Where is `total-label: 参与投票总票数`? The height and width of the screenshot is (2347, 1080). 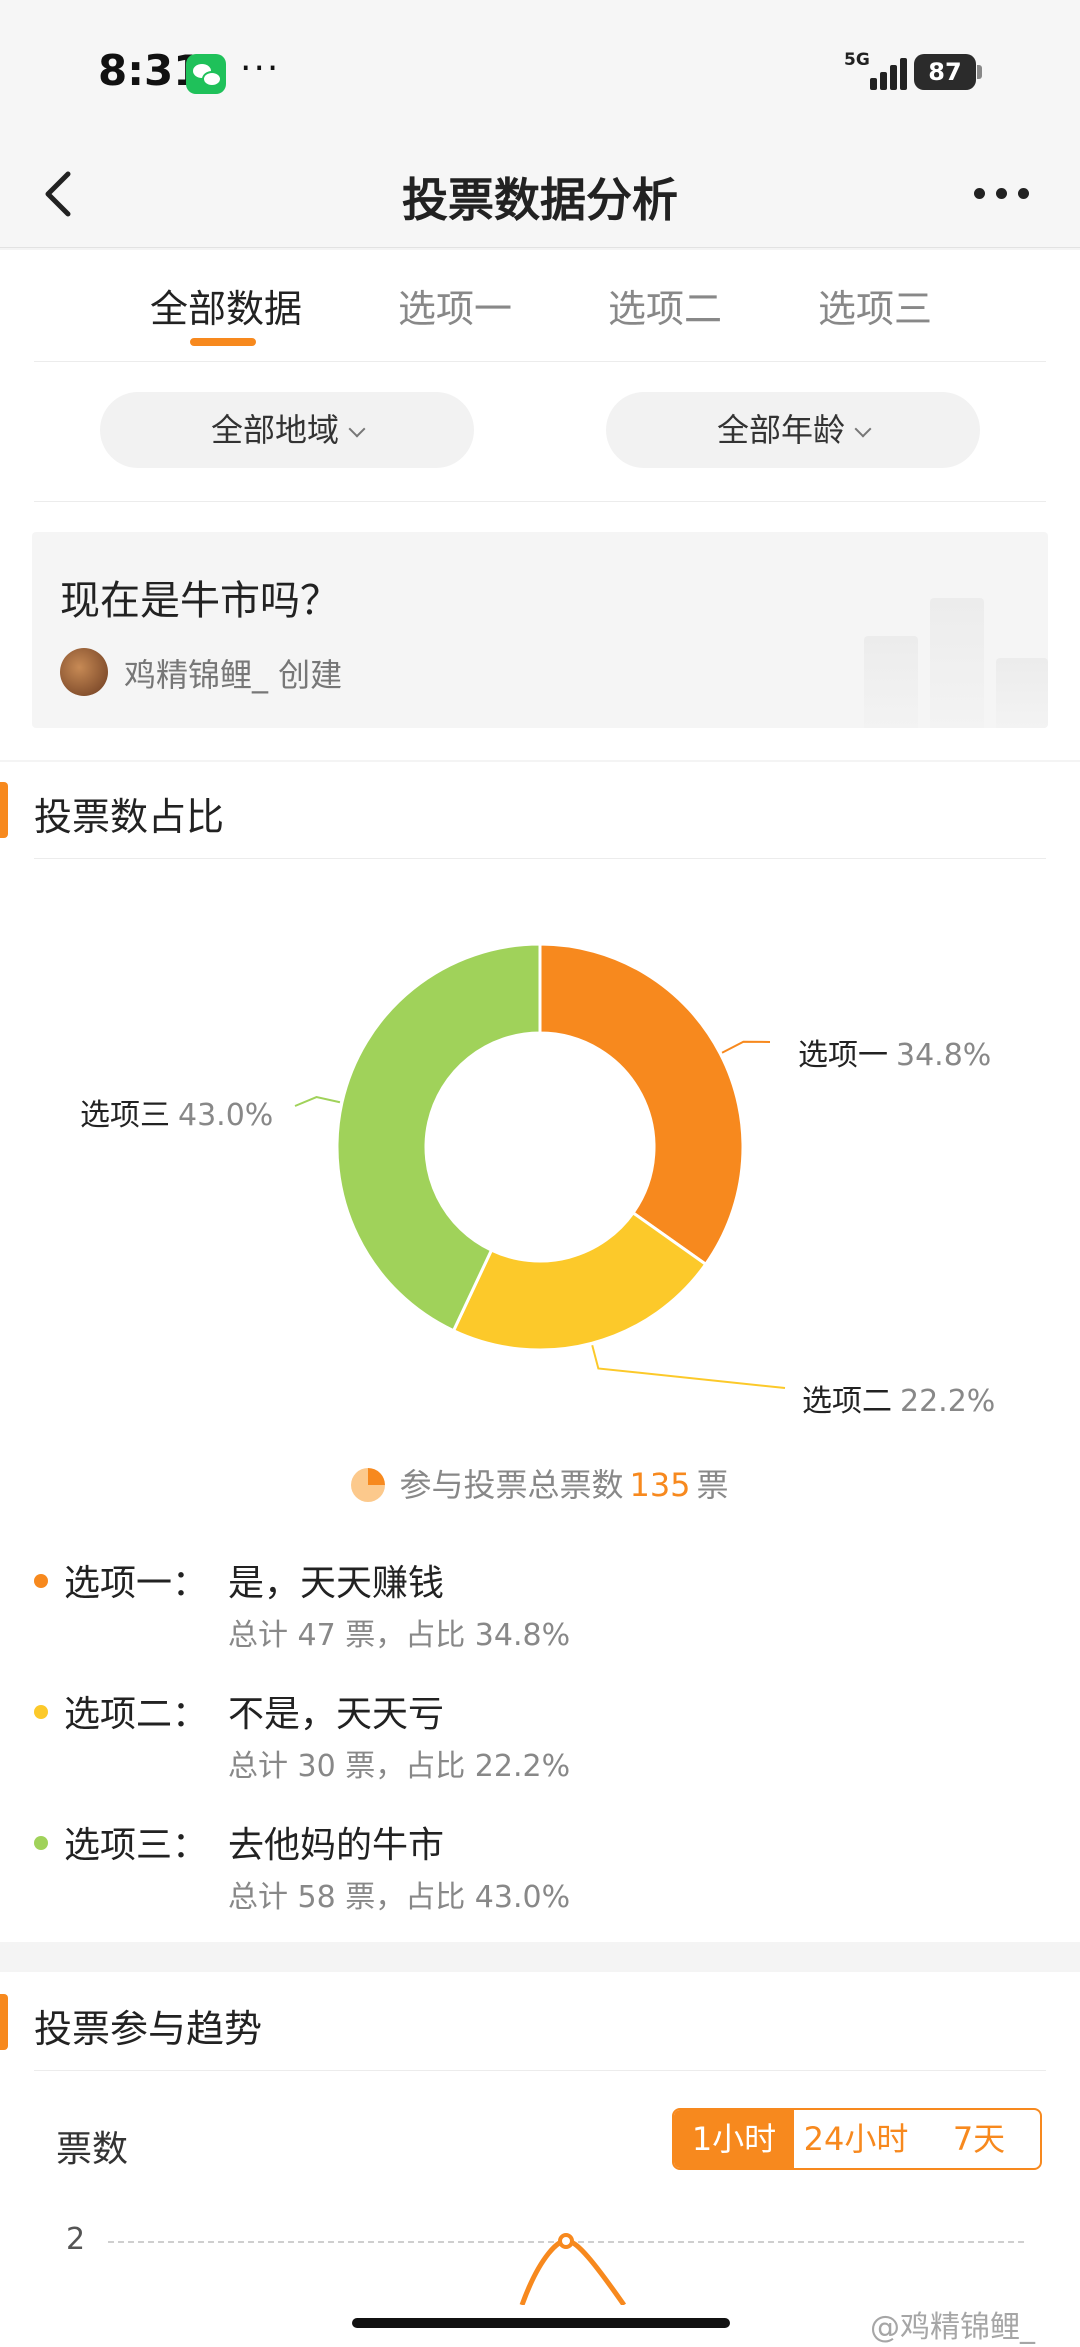 total-label: 参与投票总票数 is located at coordinates (511, 1485).